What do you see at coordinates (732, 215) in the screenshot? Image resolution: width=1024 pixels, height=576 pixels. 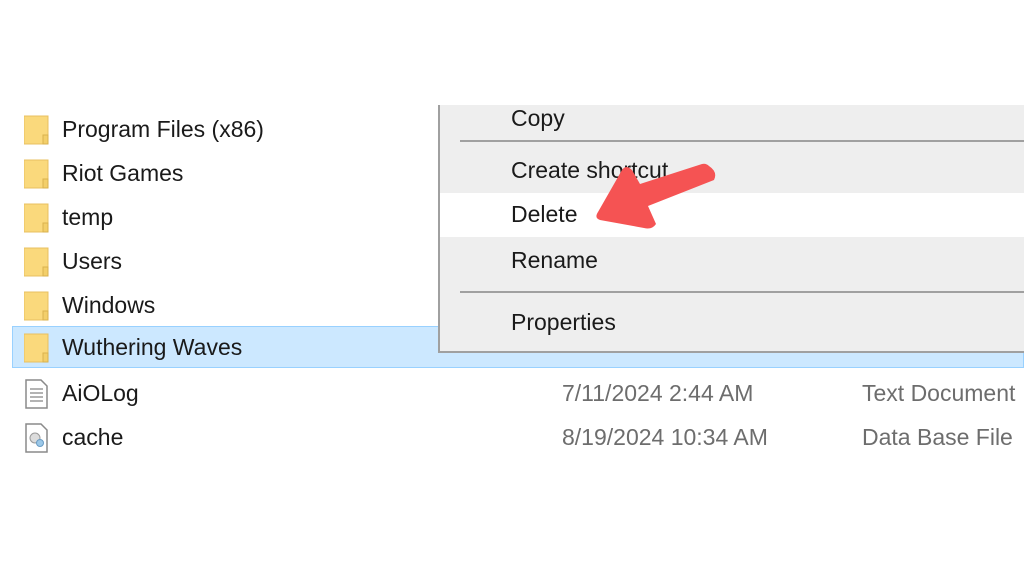 I see `menu-item-delete: Delete` at bounding box center [732, 215].